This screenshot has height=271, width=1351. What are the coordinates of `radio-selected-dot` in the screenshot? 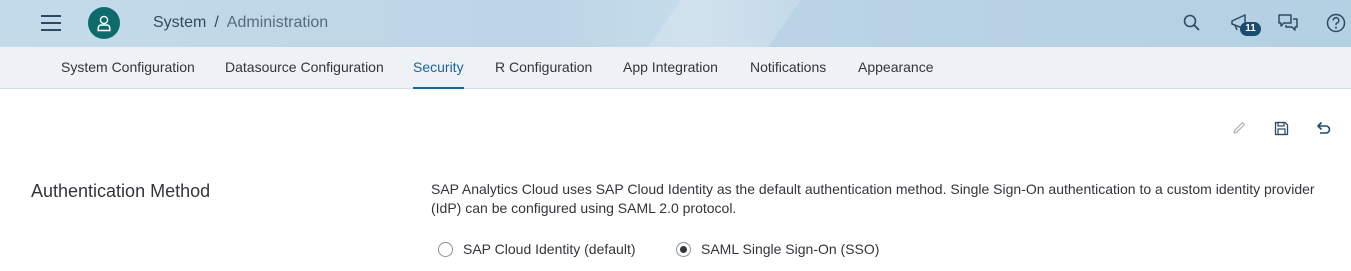 It's located at (683, 249).